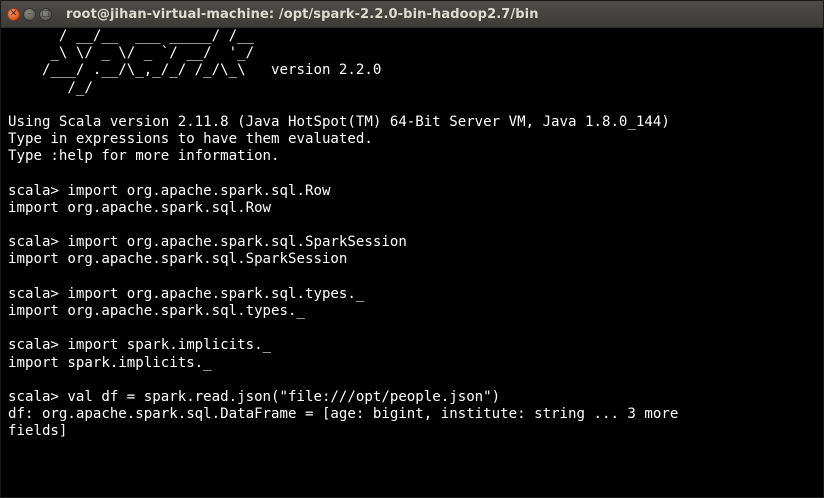  I want to click on minimize-window-button: –, so click(29, 14).